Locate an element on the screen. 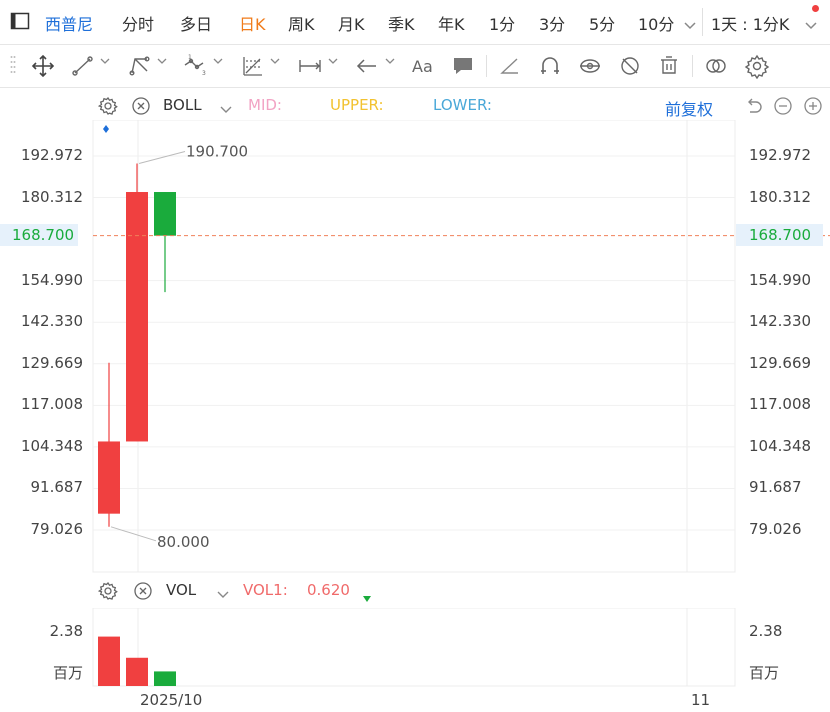 The width and height of the screenshot is (830, 712). price-tick-left: 104.348 is located at coordinates (51, 445).